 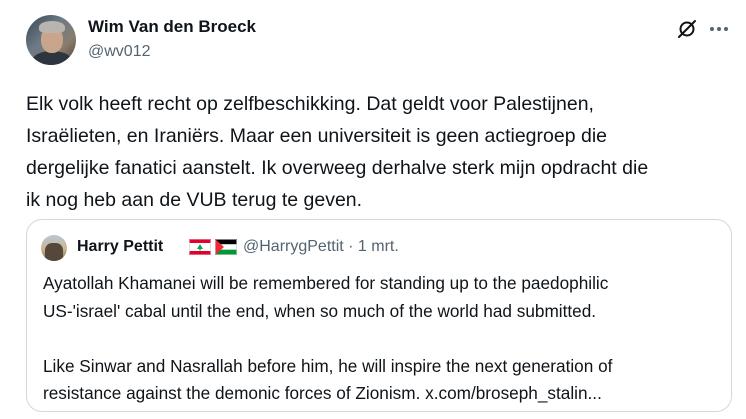 What do you see at coordinates (52, 27) in the screenshot?
I see `avatar-hair` at bounding box center [52, 27].